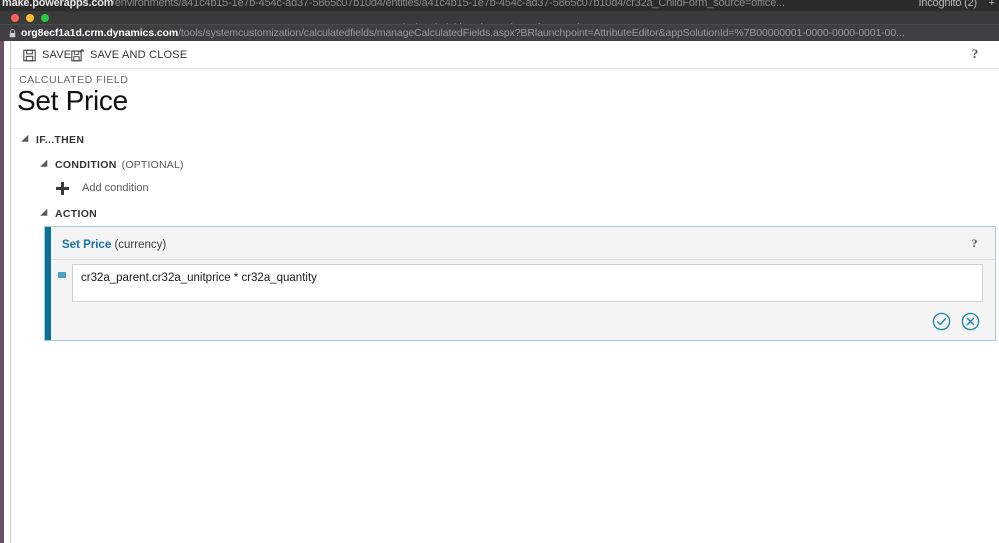  What do you see at coordinates (29, 55) in the screenshot?
I see `floppy-disk-icon` at bounding box center [29, 55].